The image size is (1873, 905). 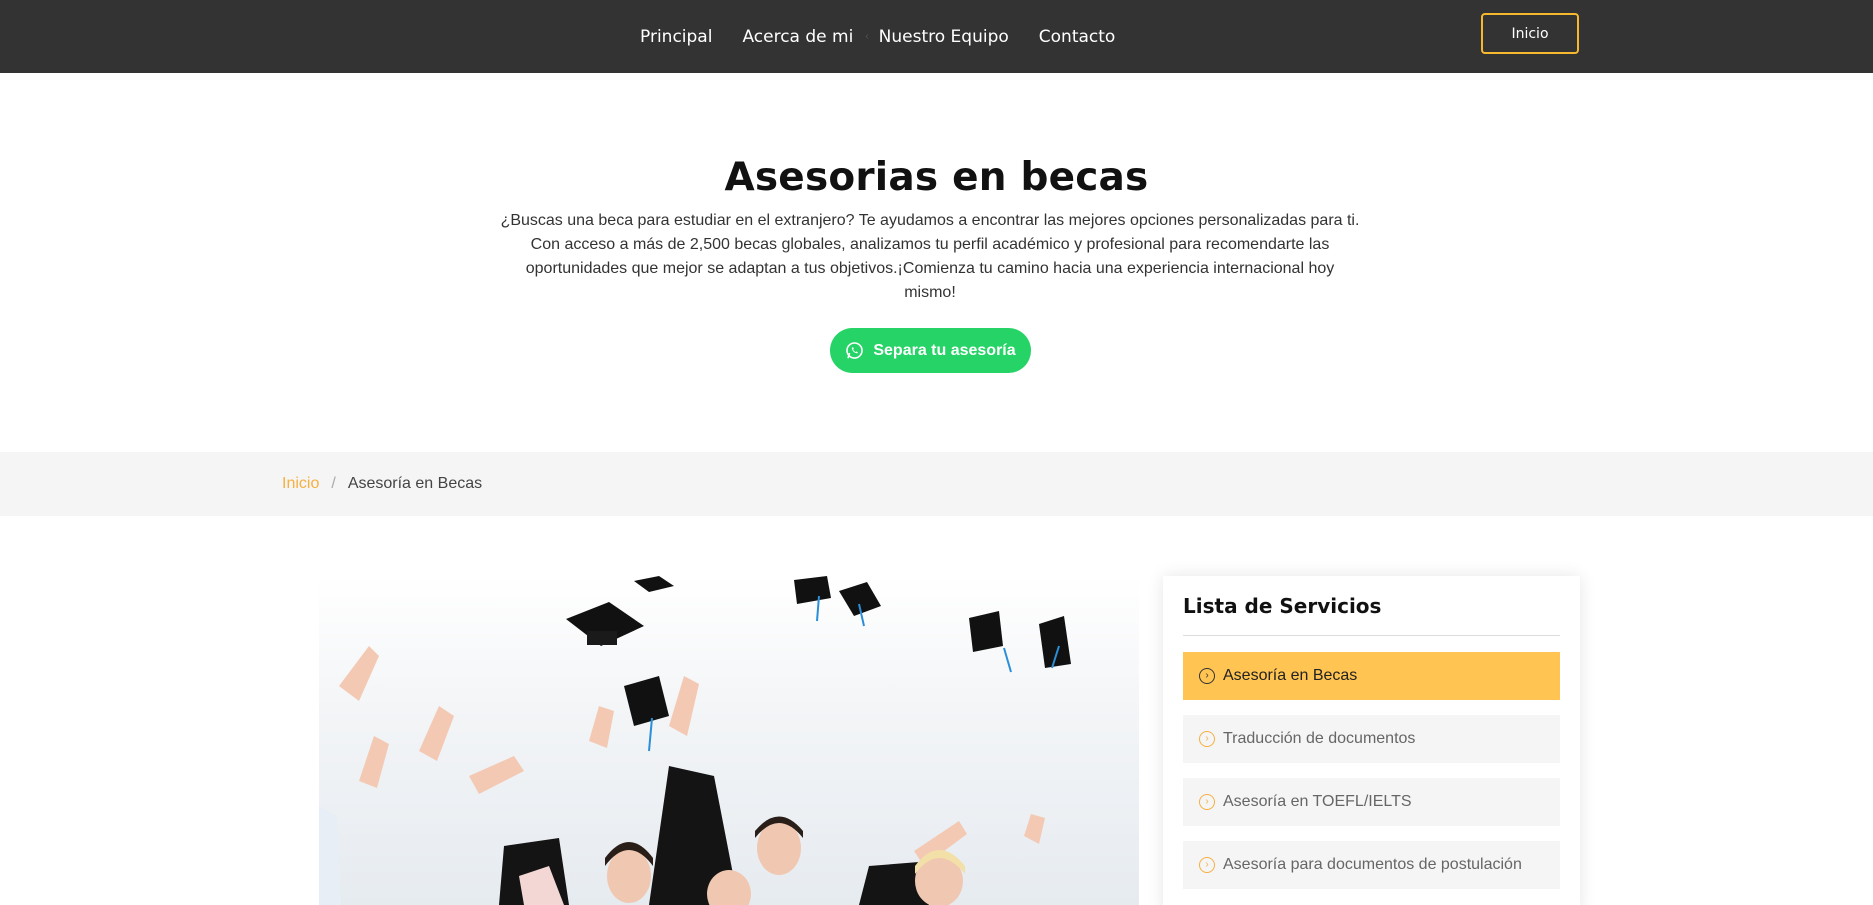 I want to click on cta-label: Separa tu asesoría, so click(x=944, y=350).